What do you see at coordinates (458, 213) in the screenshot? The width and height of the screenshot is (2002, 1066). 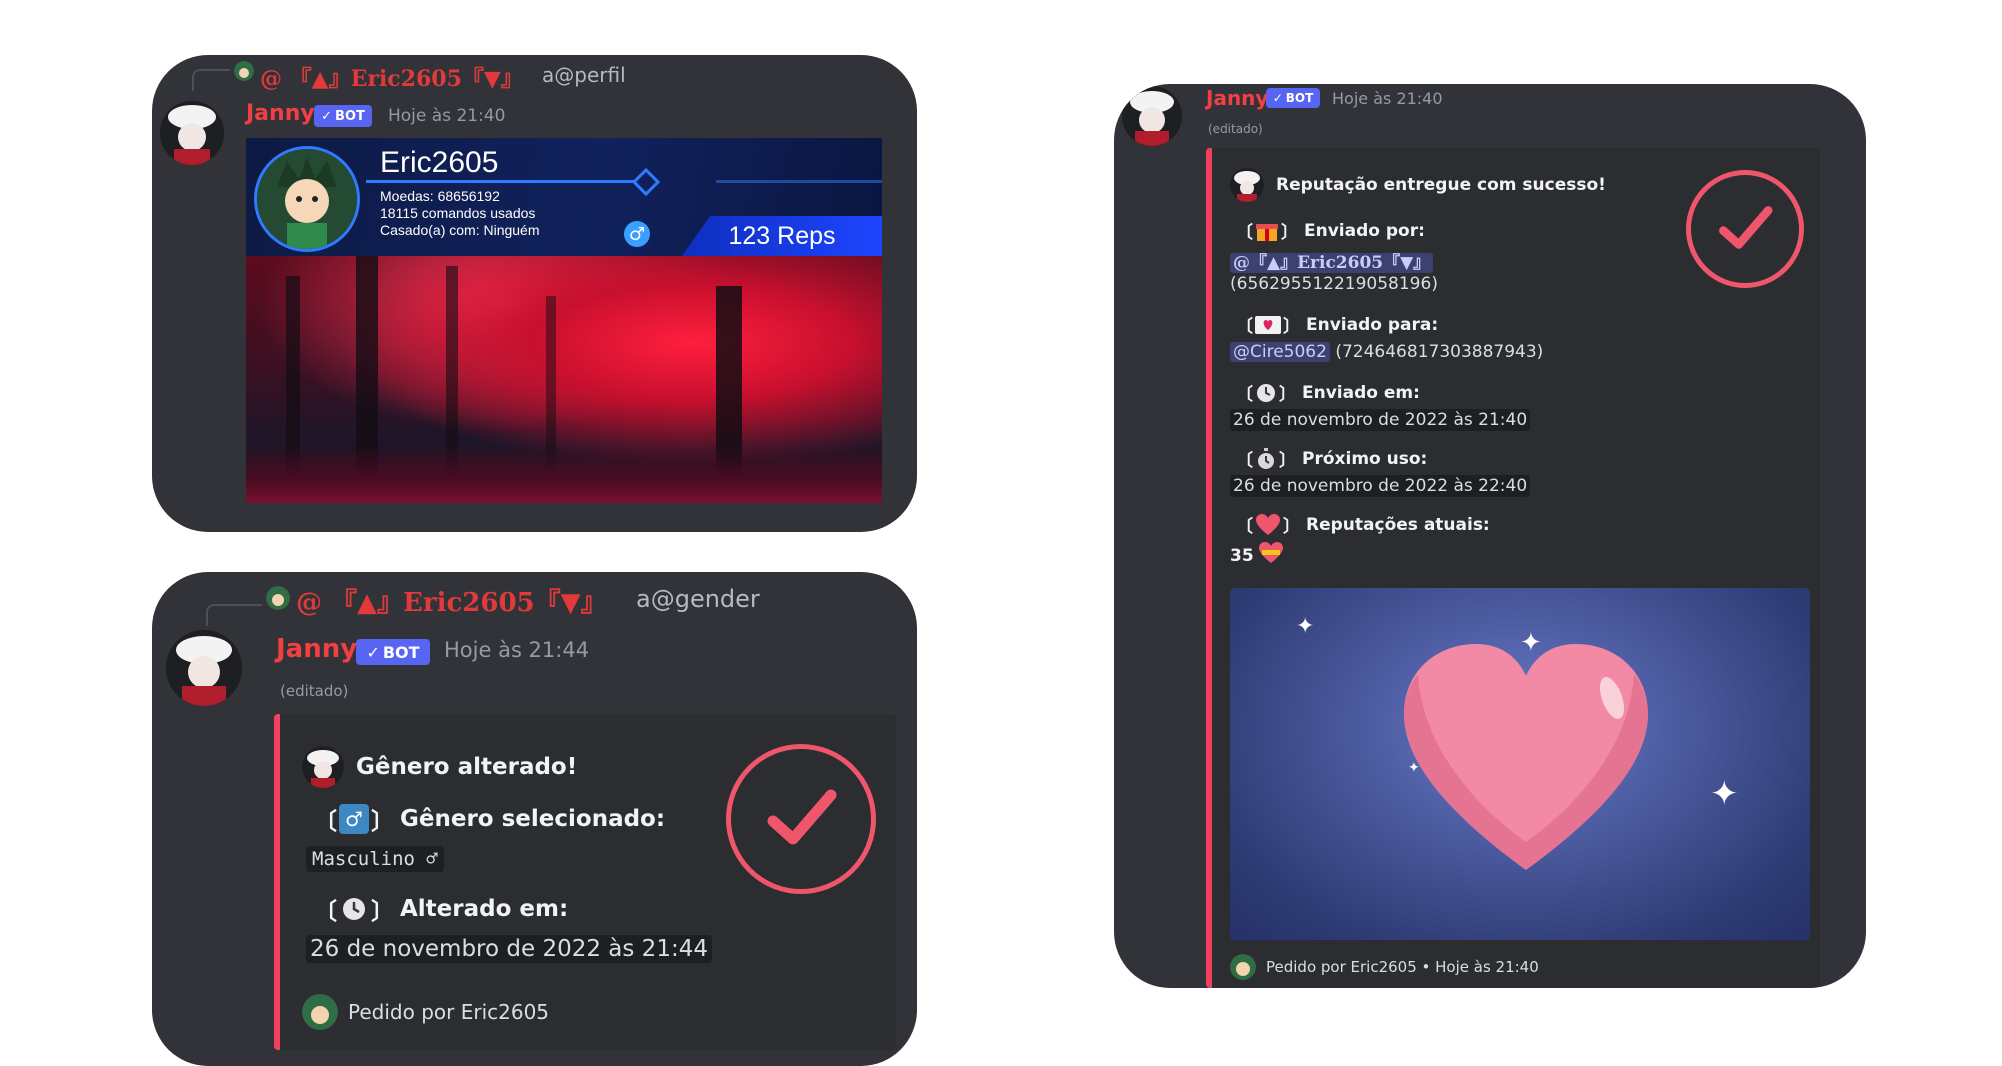 I see `profile-commands: 18115 comandos usados` at bounding box center [458, 213].